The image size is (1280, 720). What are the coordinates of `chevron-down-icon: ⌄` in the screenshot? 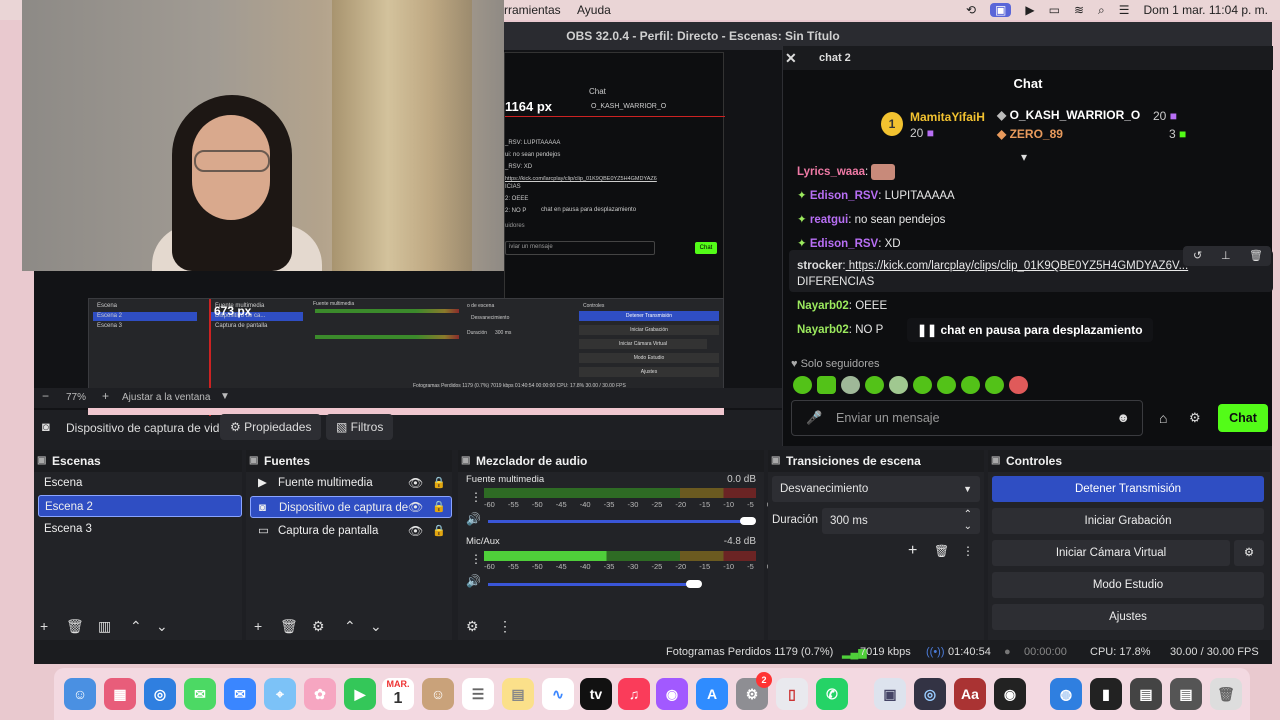 It's located at (968, 527).